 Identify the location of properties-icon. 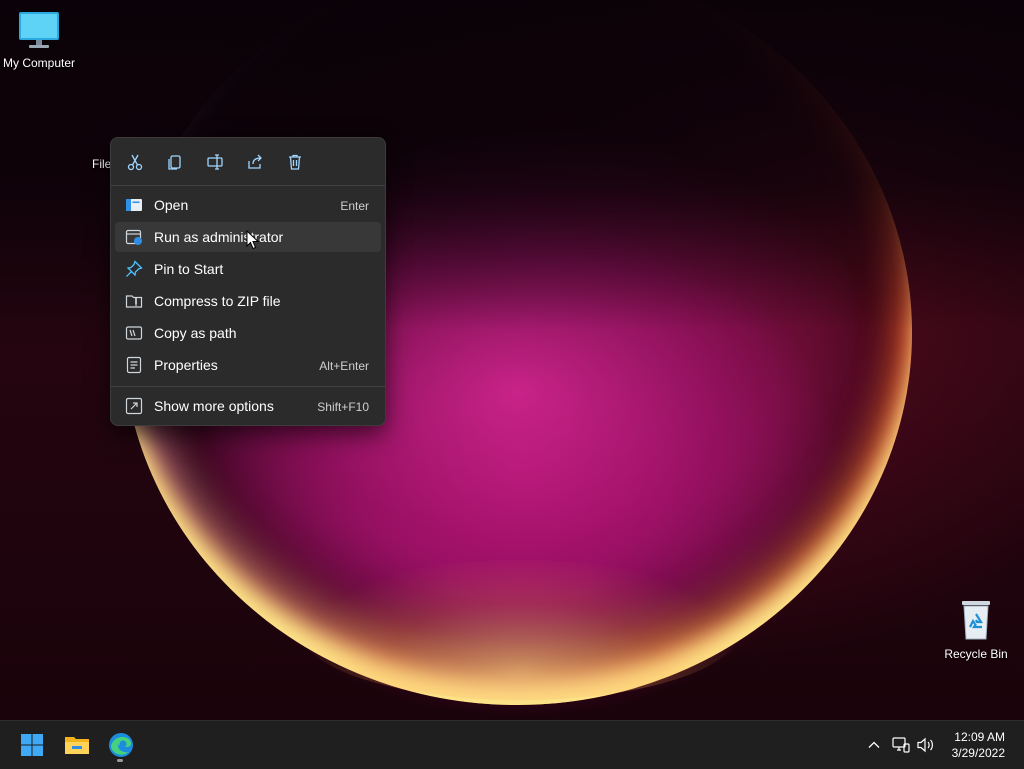
(134, 365).